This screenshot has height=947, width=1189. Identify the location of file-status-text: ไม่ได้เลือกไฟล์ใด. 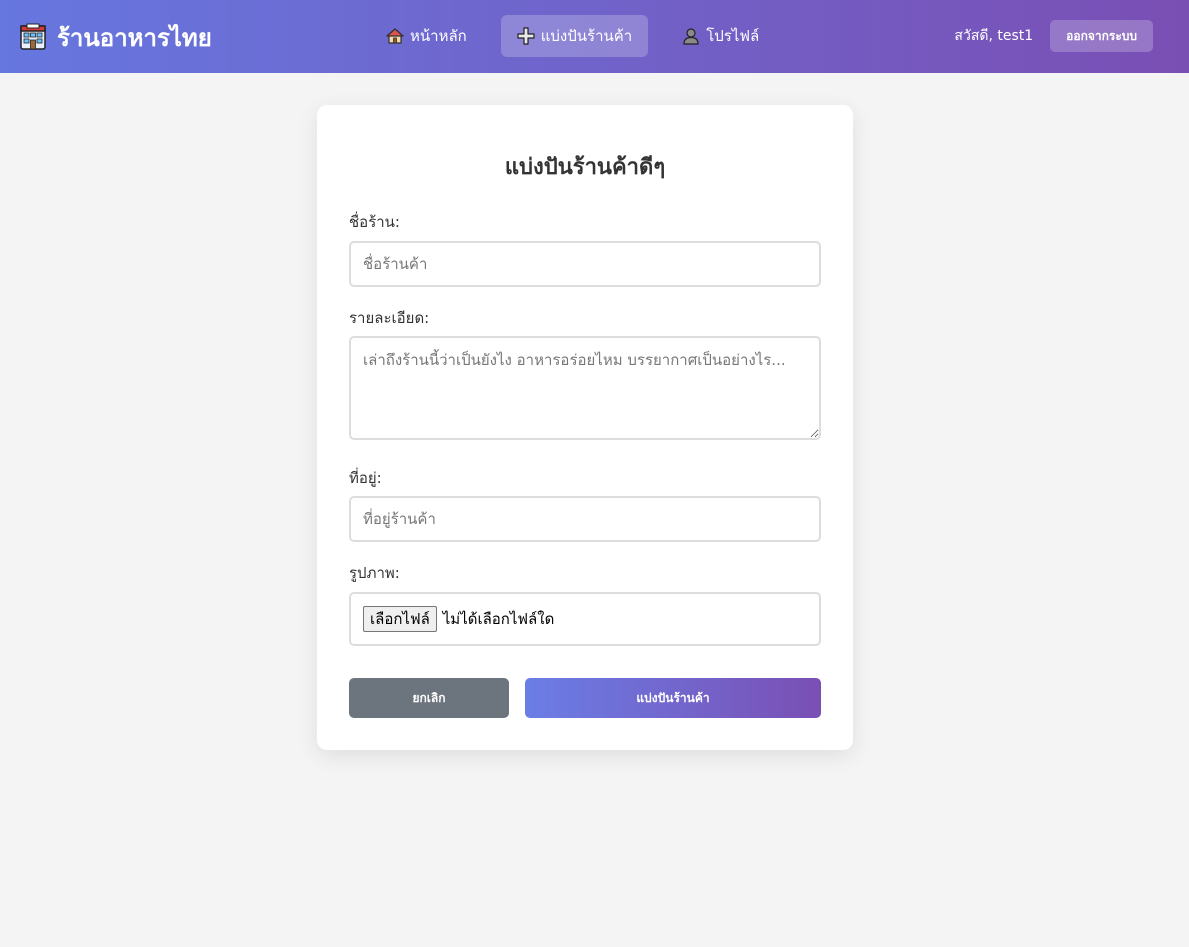
(498, 619).